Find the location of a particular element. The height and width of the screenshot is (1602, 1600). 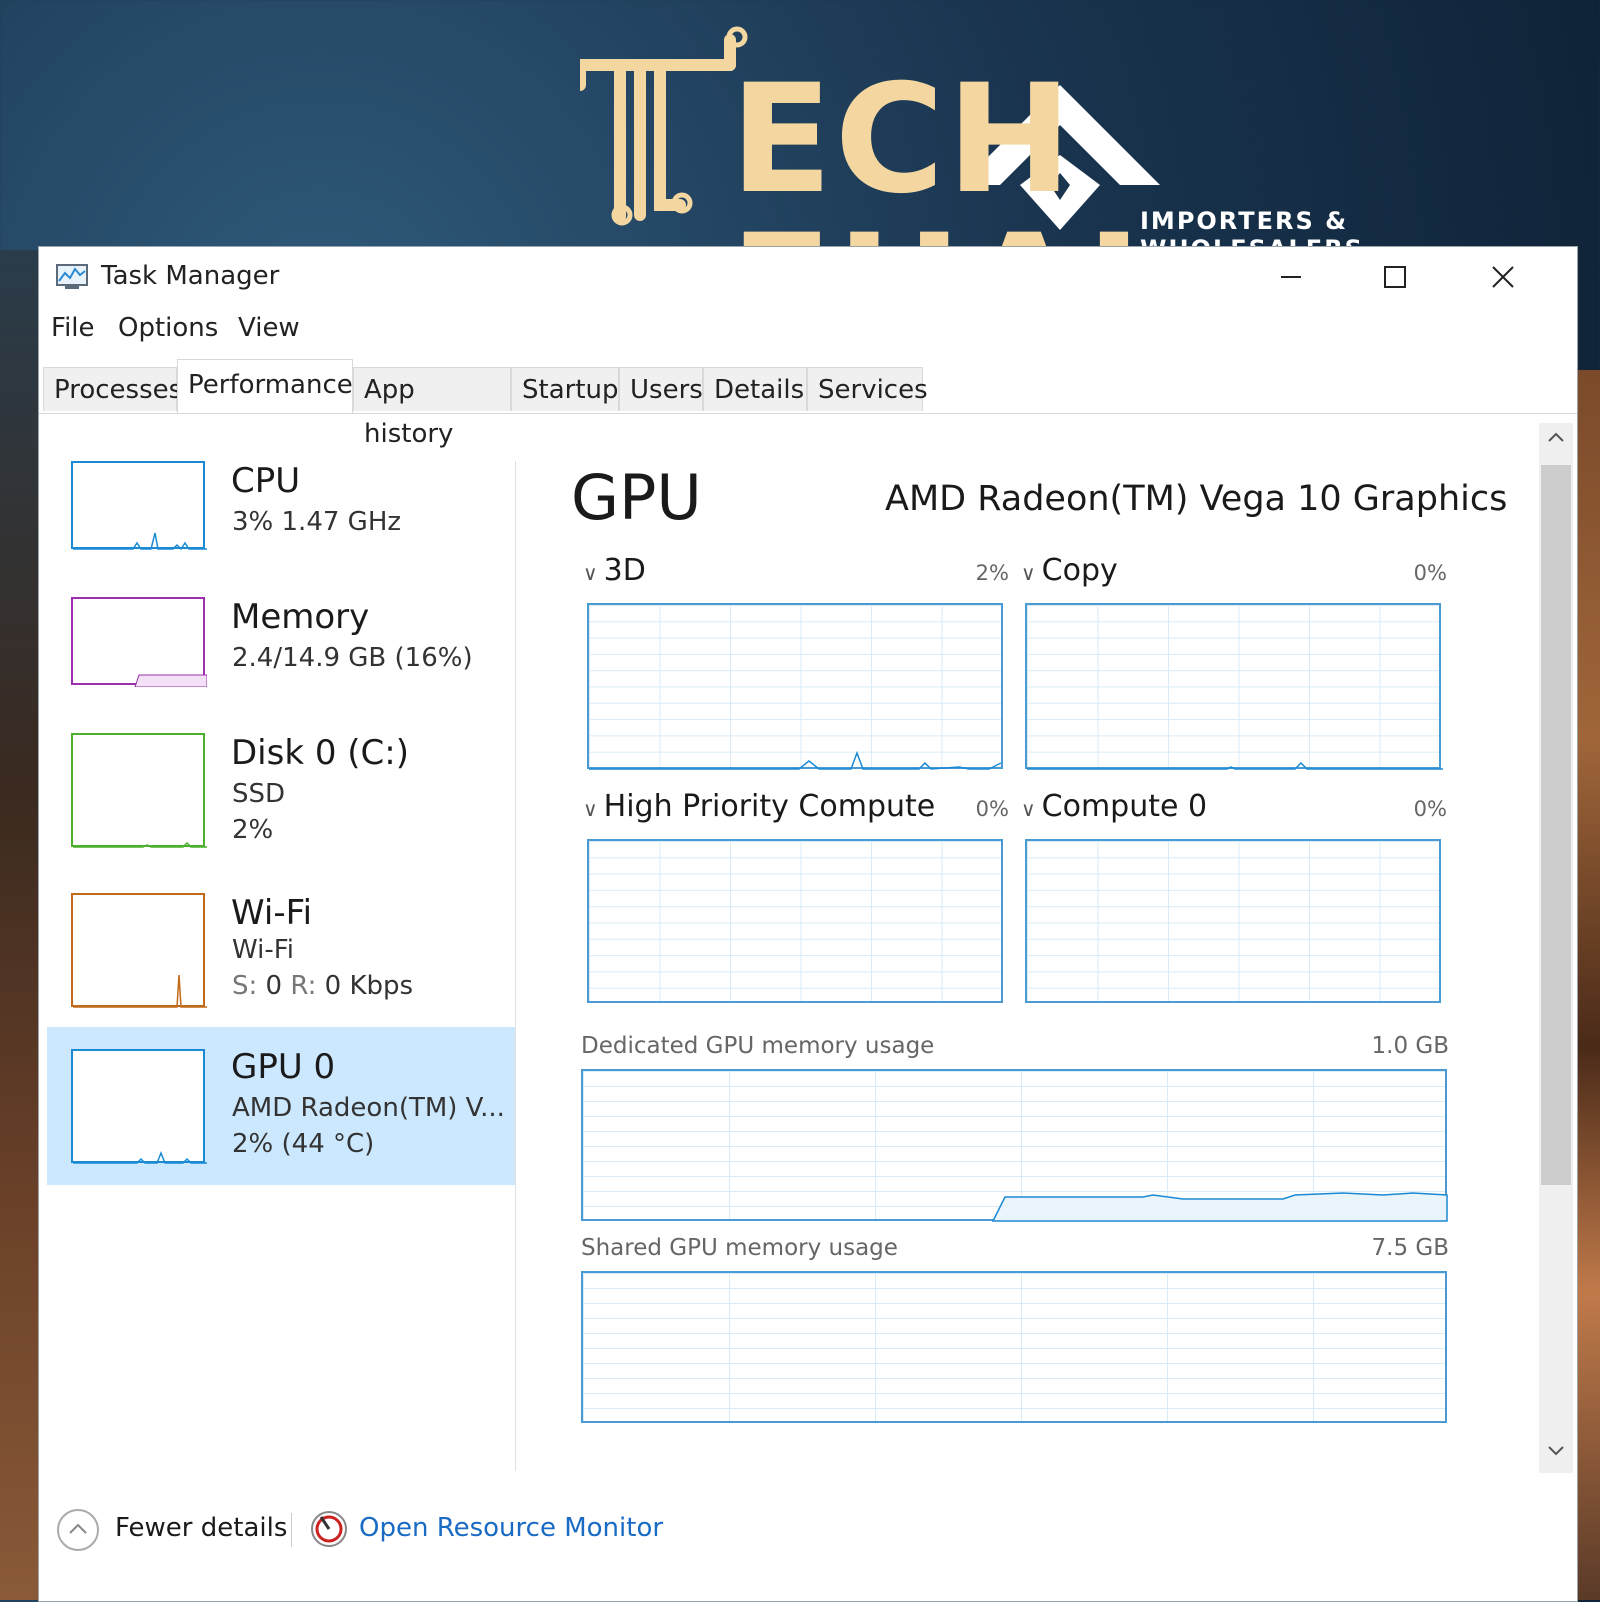

shared-memory-value: 7.5 GB is located at coordinates (1410, 1248).